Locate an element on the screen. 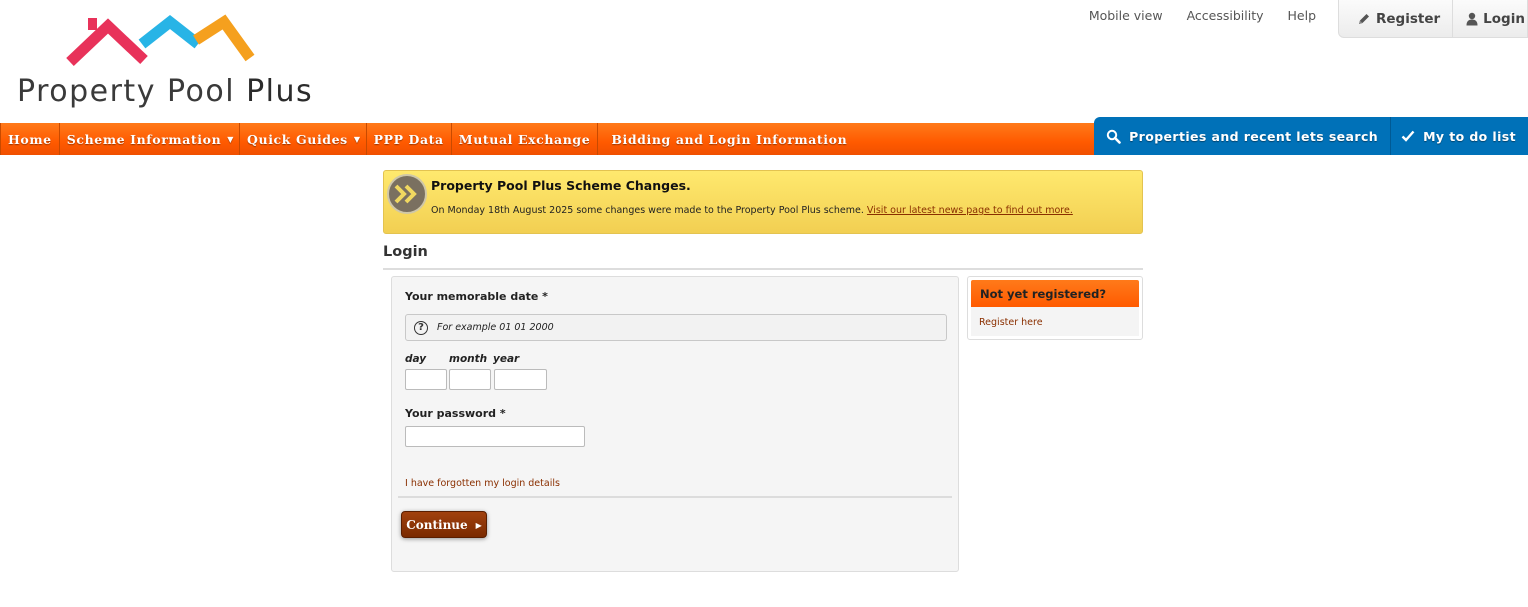  nav-ppp-data: PPP Data is located at coordinates (409, 139).